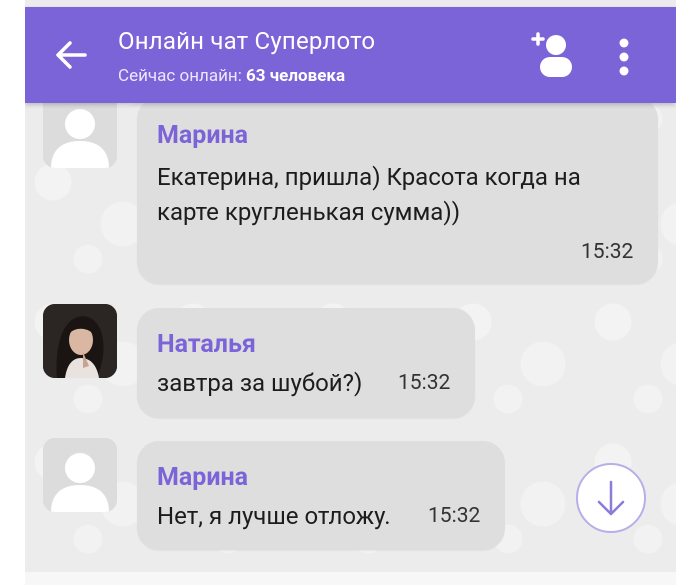 Image resolution: width=700 pixels, height=585 pixels. I want to click on arrow-down-icon, so click(611, 498).